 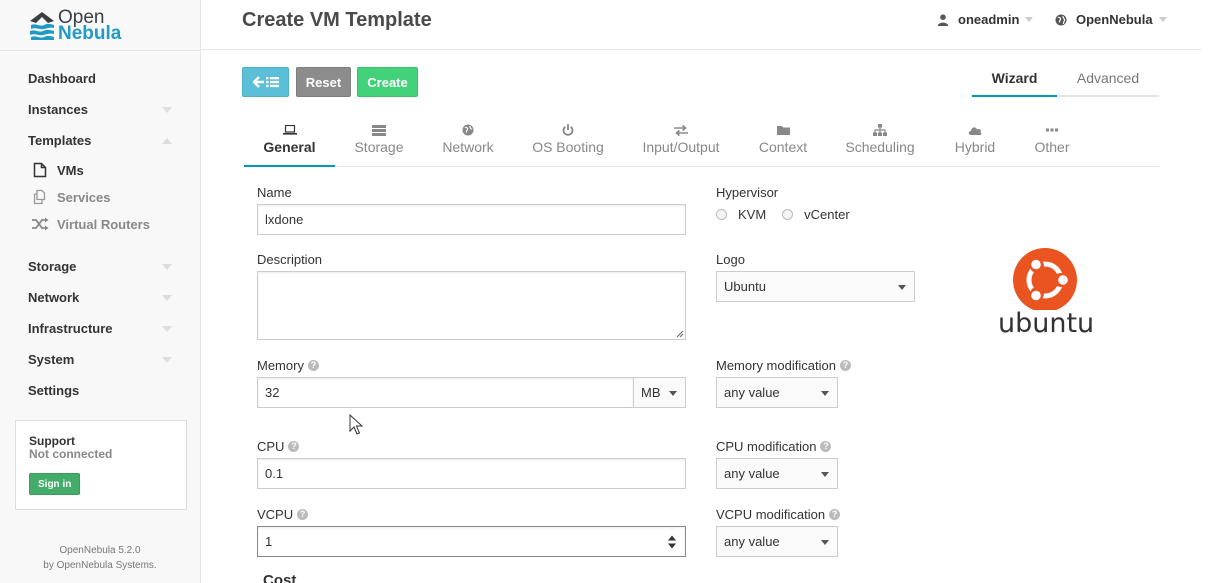 I want to click on cost-heading: Cost, so click(x=280, y=577).